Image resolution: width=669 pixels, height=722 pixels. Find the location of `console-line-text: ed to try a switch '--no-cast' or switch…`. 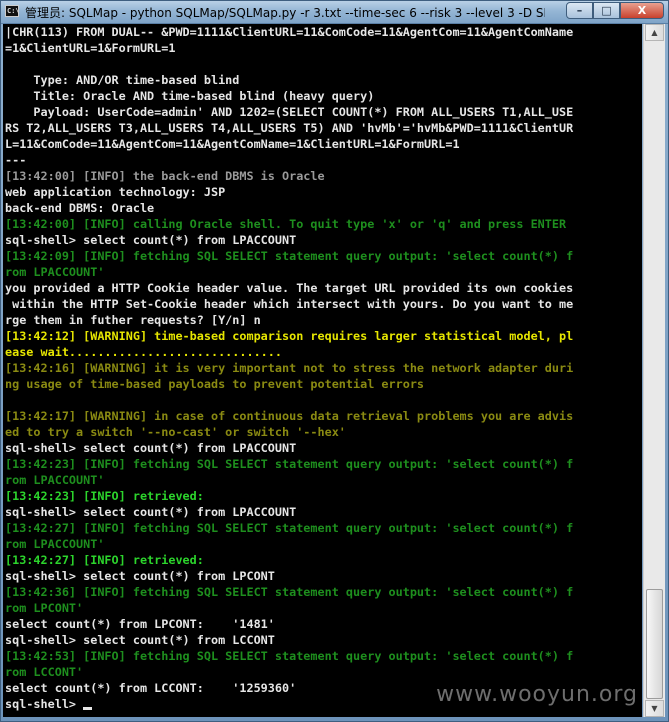

console-line-text: ed to try a switch '--no-cast' or switch… is located at coordinates (175, 432).